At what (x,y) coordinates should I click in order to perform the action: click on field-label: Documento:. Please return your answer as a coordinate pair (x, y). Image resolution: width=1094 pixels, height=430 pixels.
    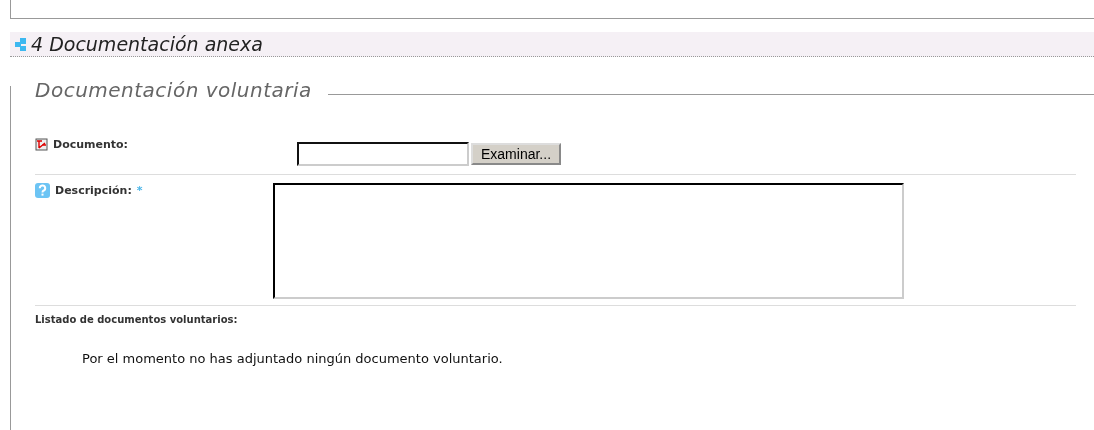
    Looking at the image, I should click on (90, 144).